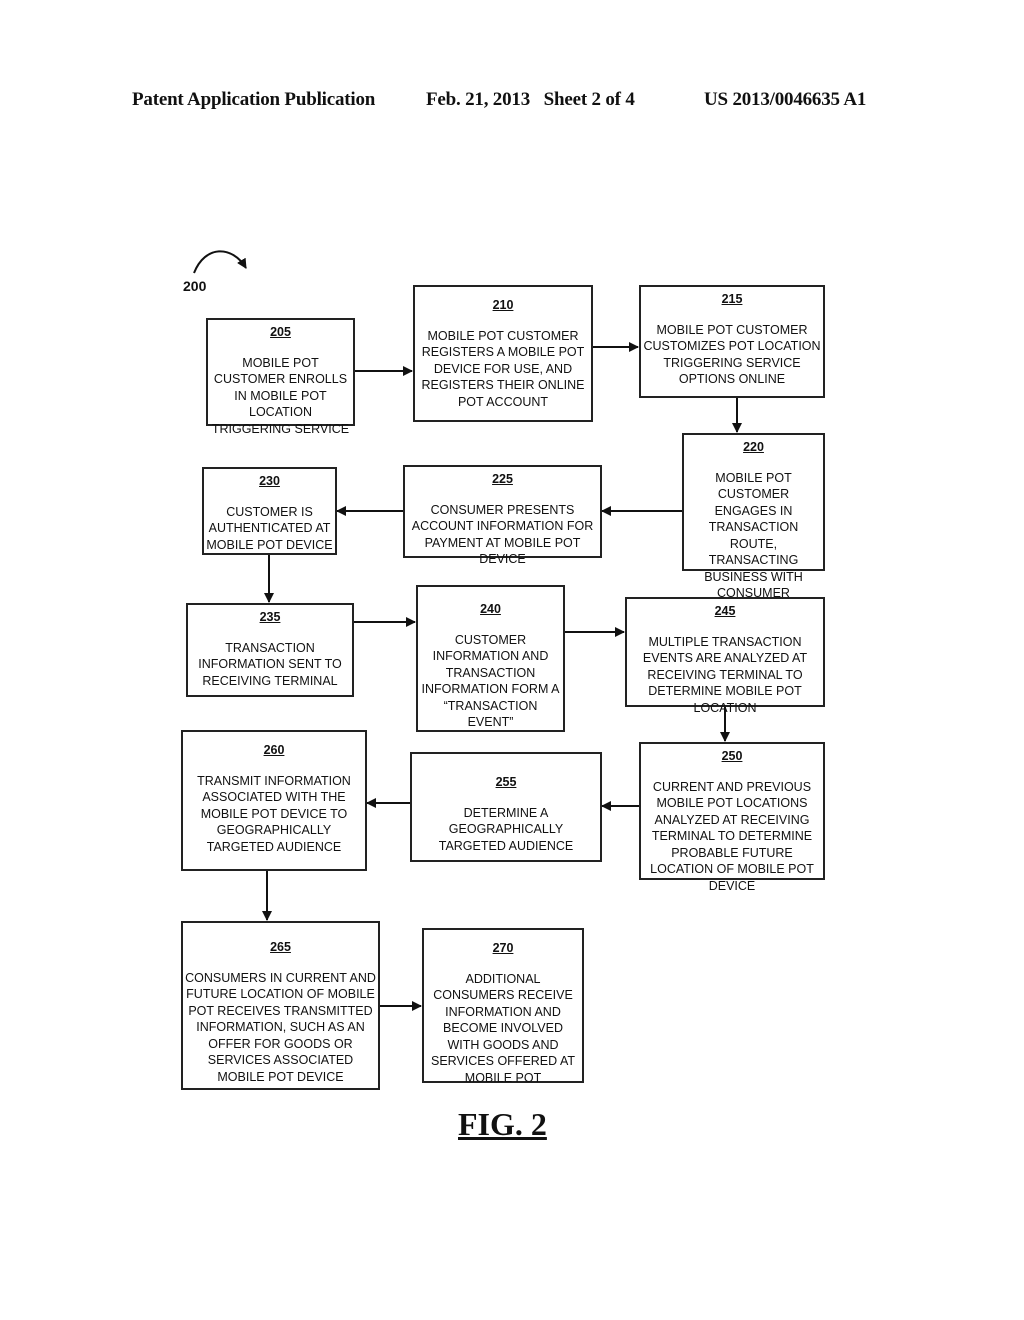 The width and height of the screenshot is (1024, 1320). Describe the element at coordinates (490, 609) in the screenshot. I see `step-number: 240` at that location.